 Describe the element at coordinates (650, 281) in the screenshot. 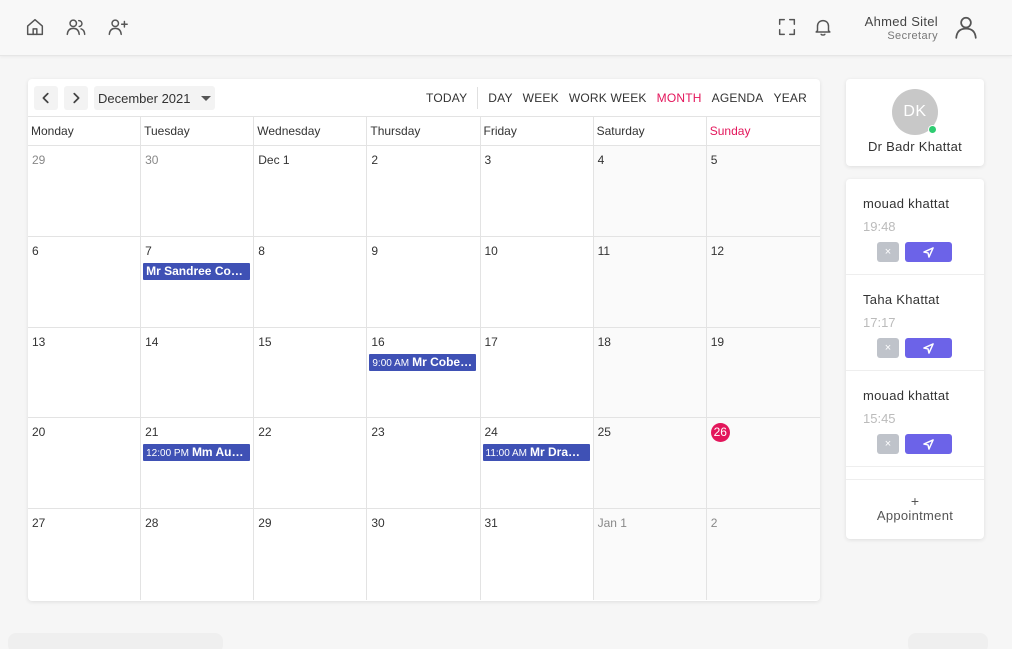

I see `calendar-day-cell: 11` at that location.